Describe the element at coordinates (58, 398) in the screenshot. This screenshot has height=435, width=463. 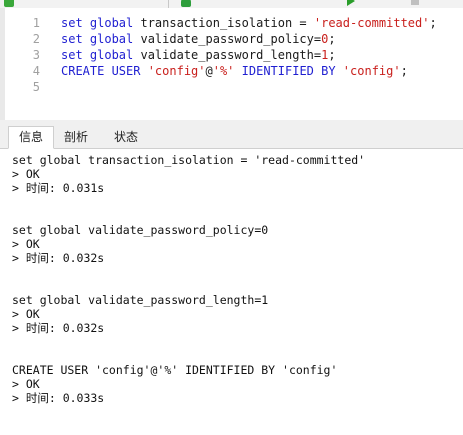
I see `message-time: > 时间: 0.033s` at that location.